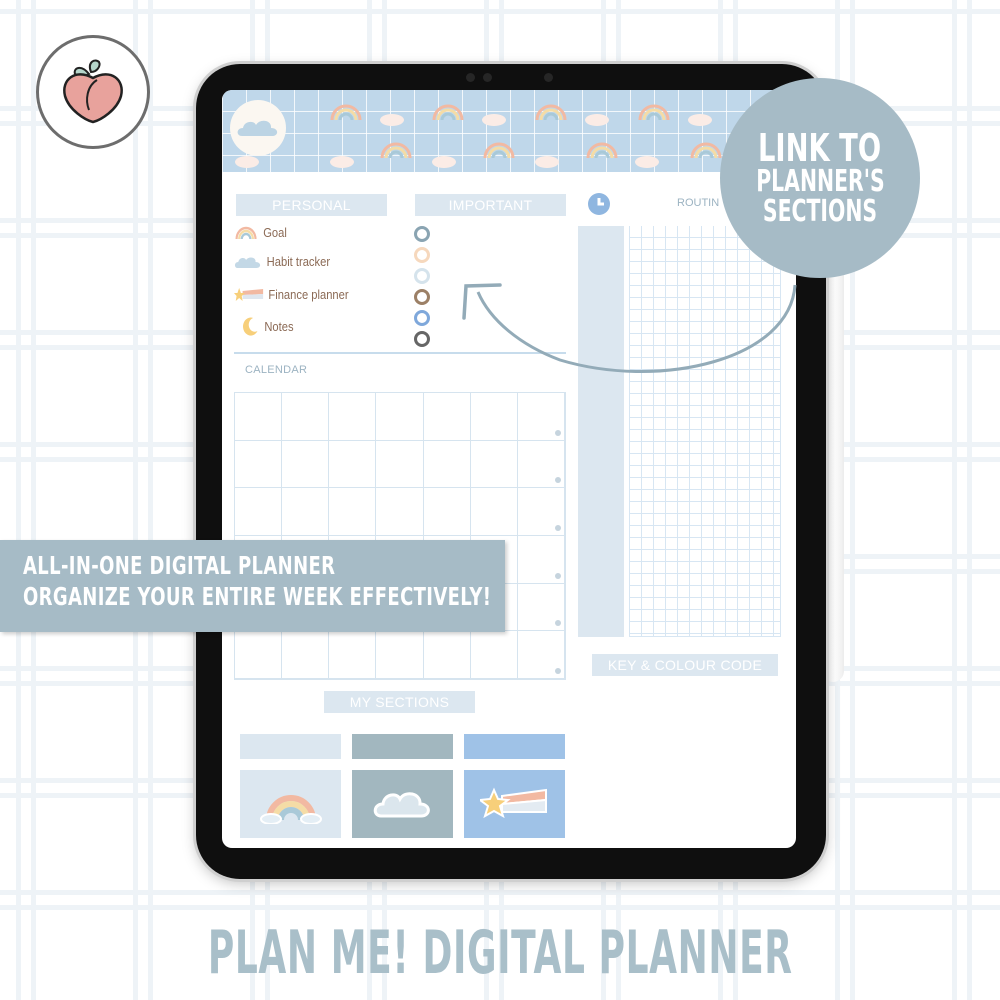 The image size is (1000, 1000). What do you see at coordinates (260, 232) in the screenshot?
I see `personal-item-goal: Goal` at bounding box center [260, 232].